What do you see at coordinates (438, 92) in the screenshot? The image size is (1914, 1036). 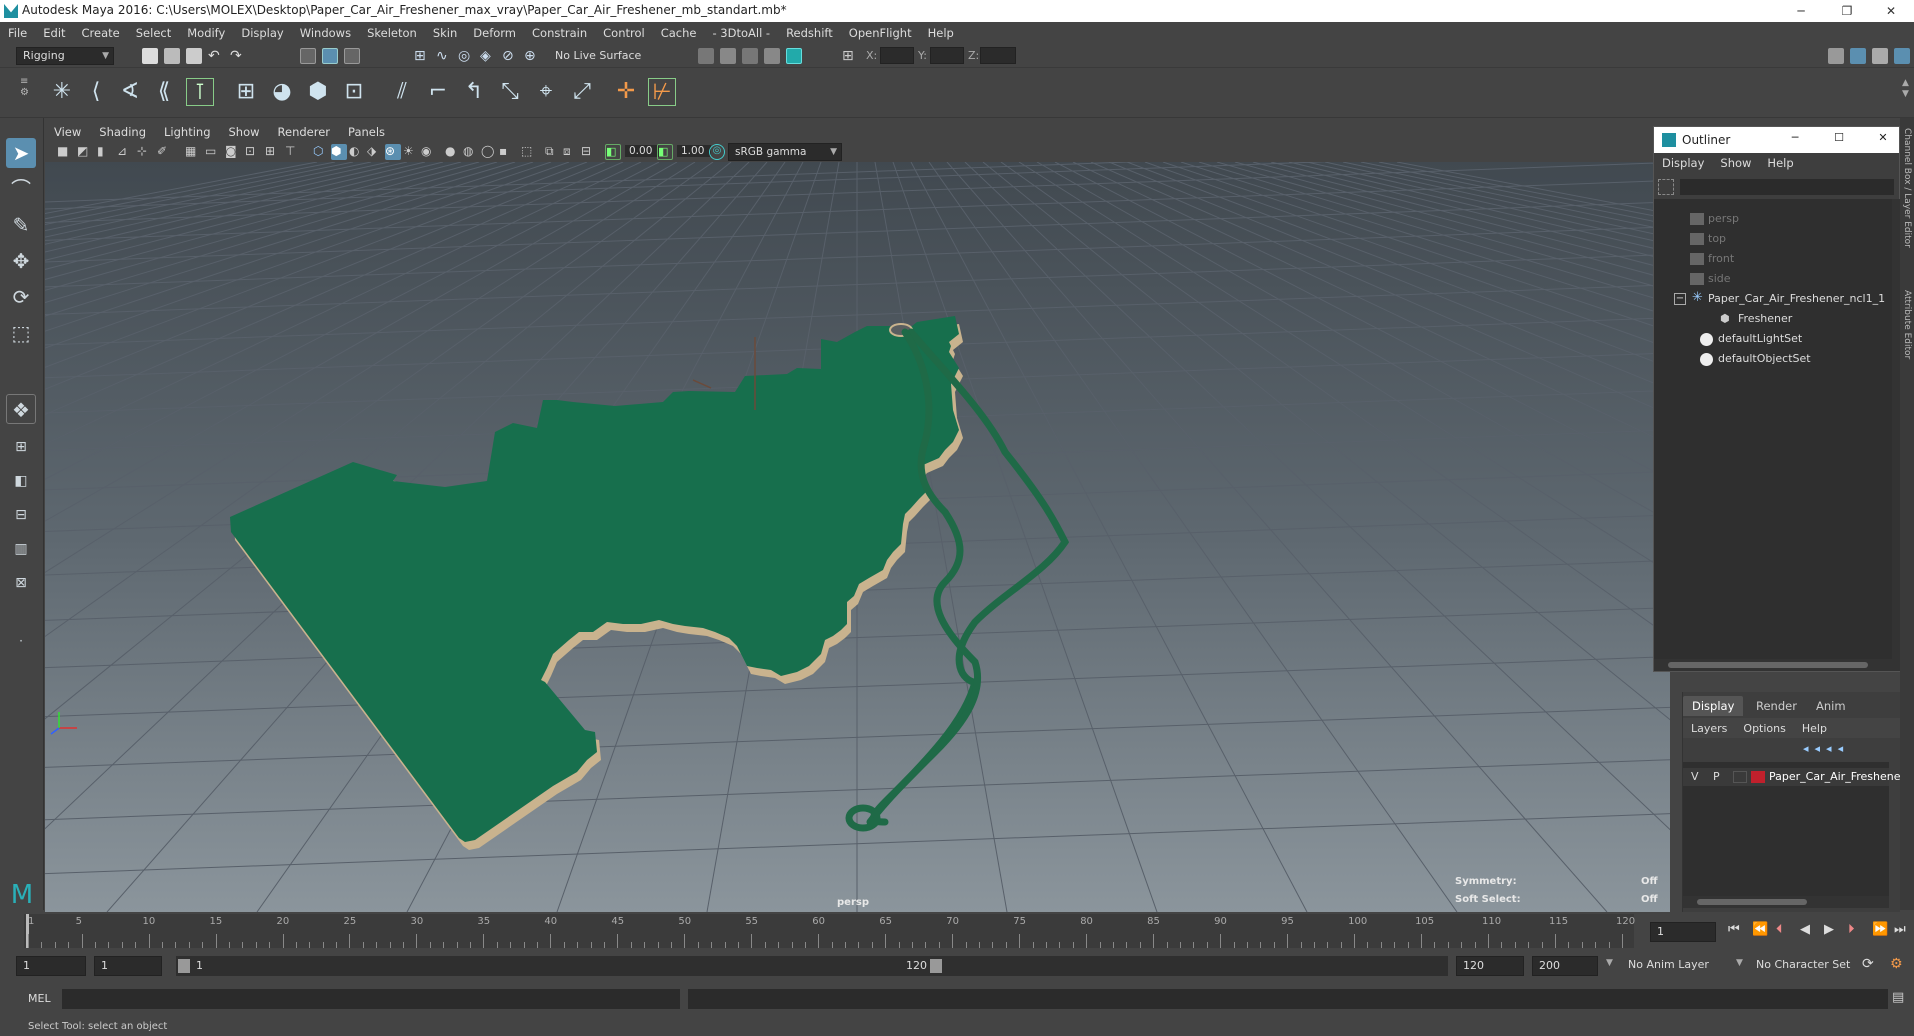 I see `aim-constraint-icon: ⌐` at bounding box center [438, 92].